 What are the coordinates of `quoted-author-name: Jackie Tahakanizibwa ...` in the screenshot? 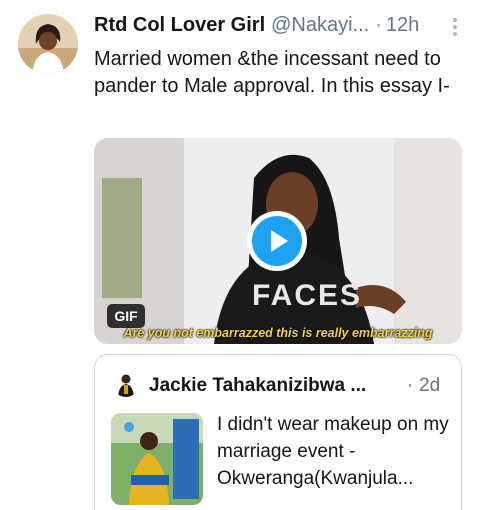 It's located at (259, 386).